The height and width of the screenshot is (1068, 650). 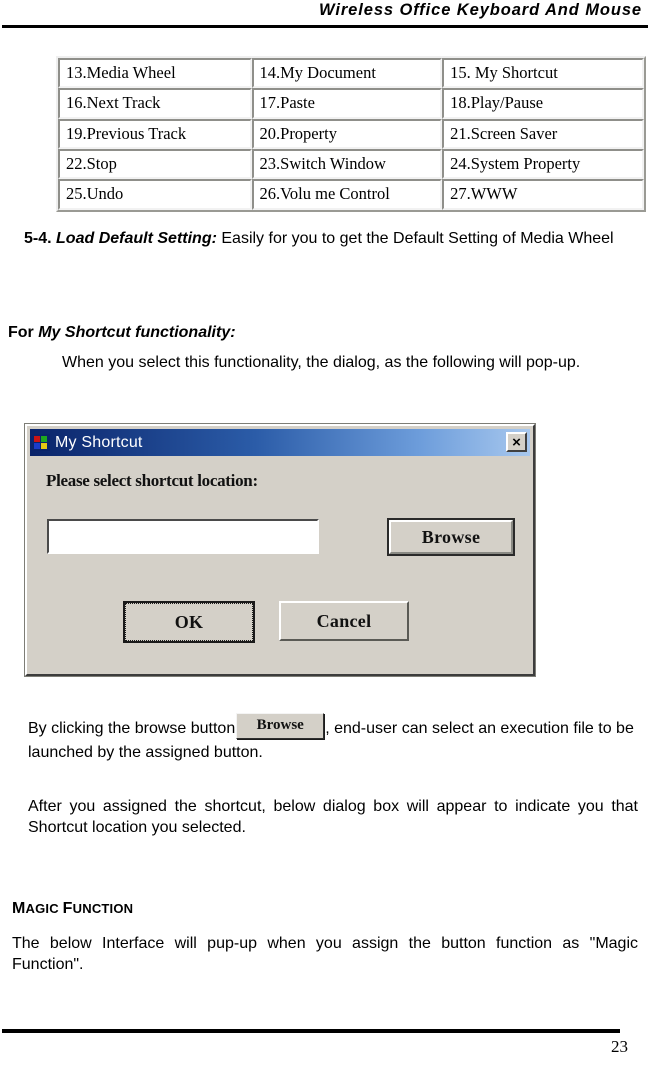 I want to click on table-cell: 17.Paste, so click(x=347, y=103).